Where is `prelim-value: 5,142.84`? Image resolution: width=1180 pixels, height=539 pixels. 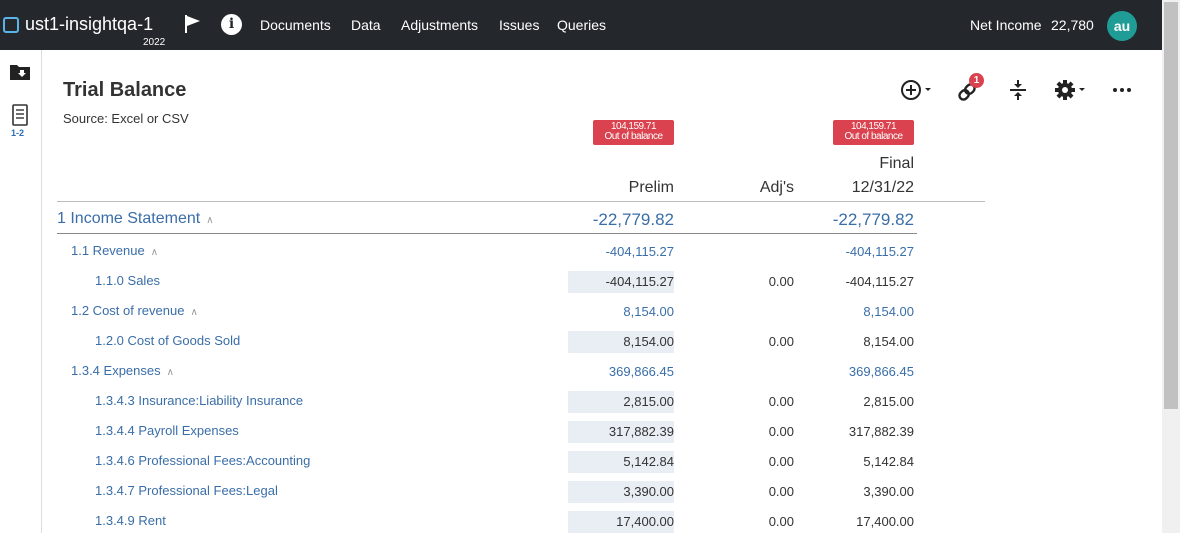 prelim-value: 5,142.84 is located at coordinates (624, 461).